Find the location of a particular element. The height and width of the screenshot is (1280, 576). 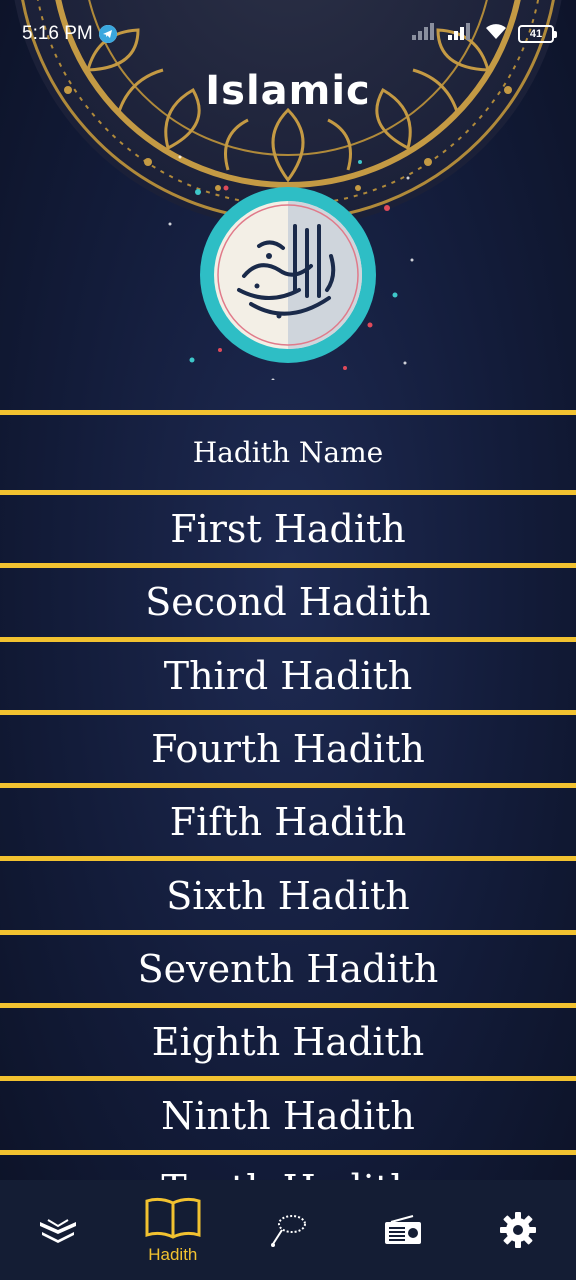

nav-radio is located at coordinates (403, 1230).